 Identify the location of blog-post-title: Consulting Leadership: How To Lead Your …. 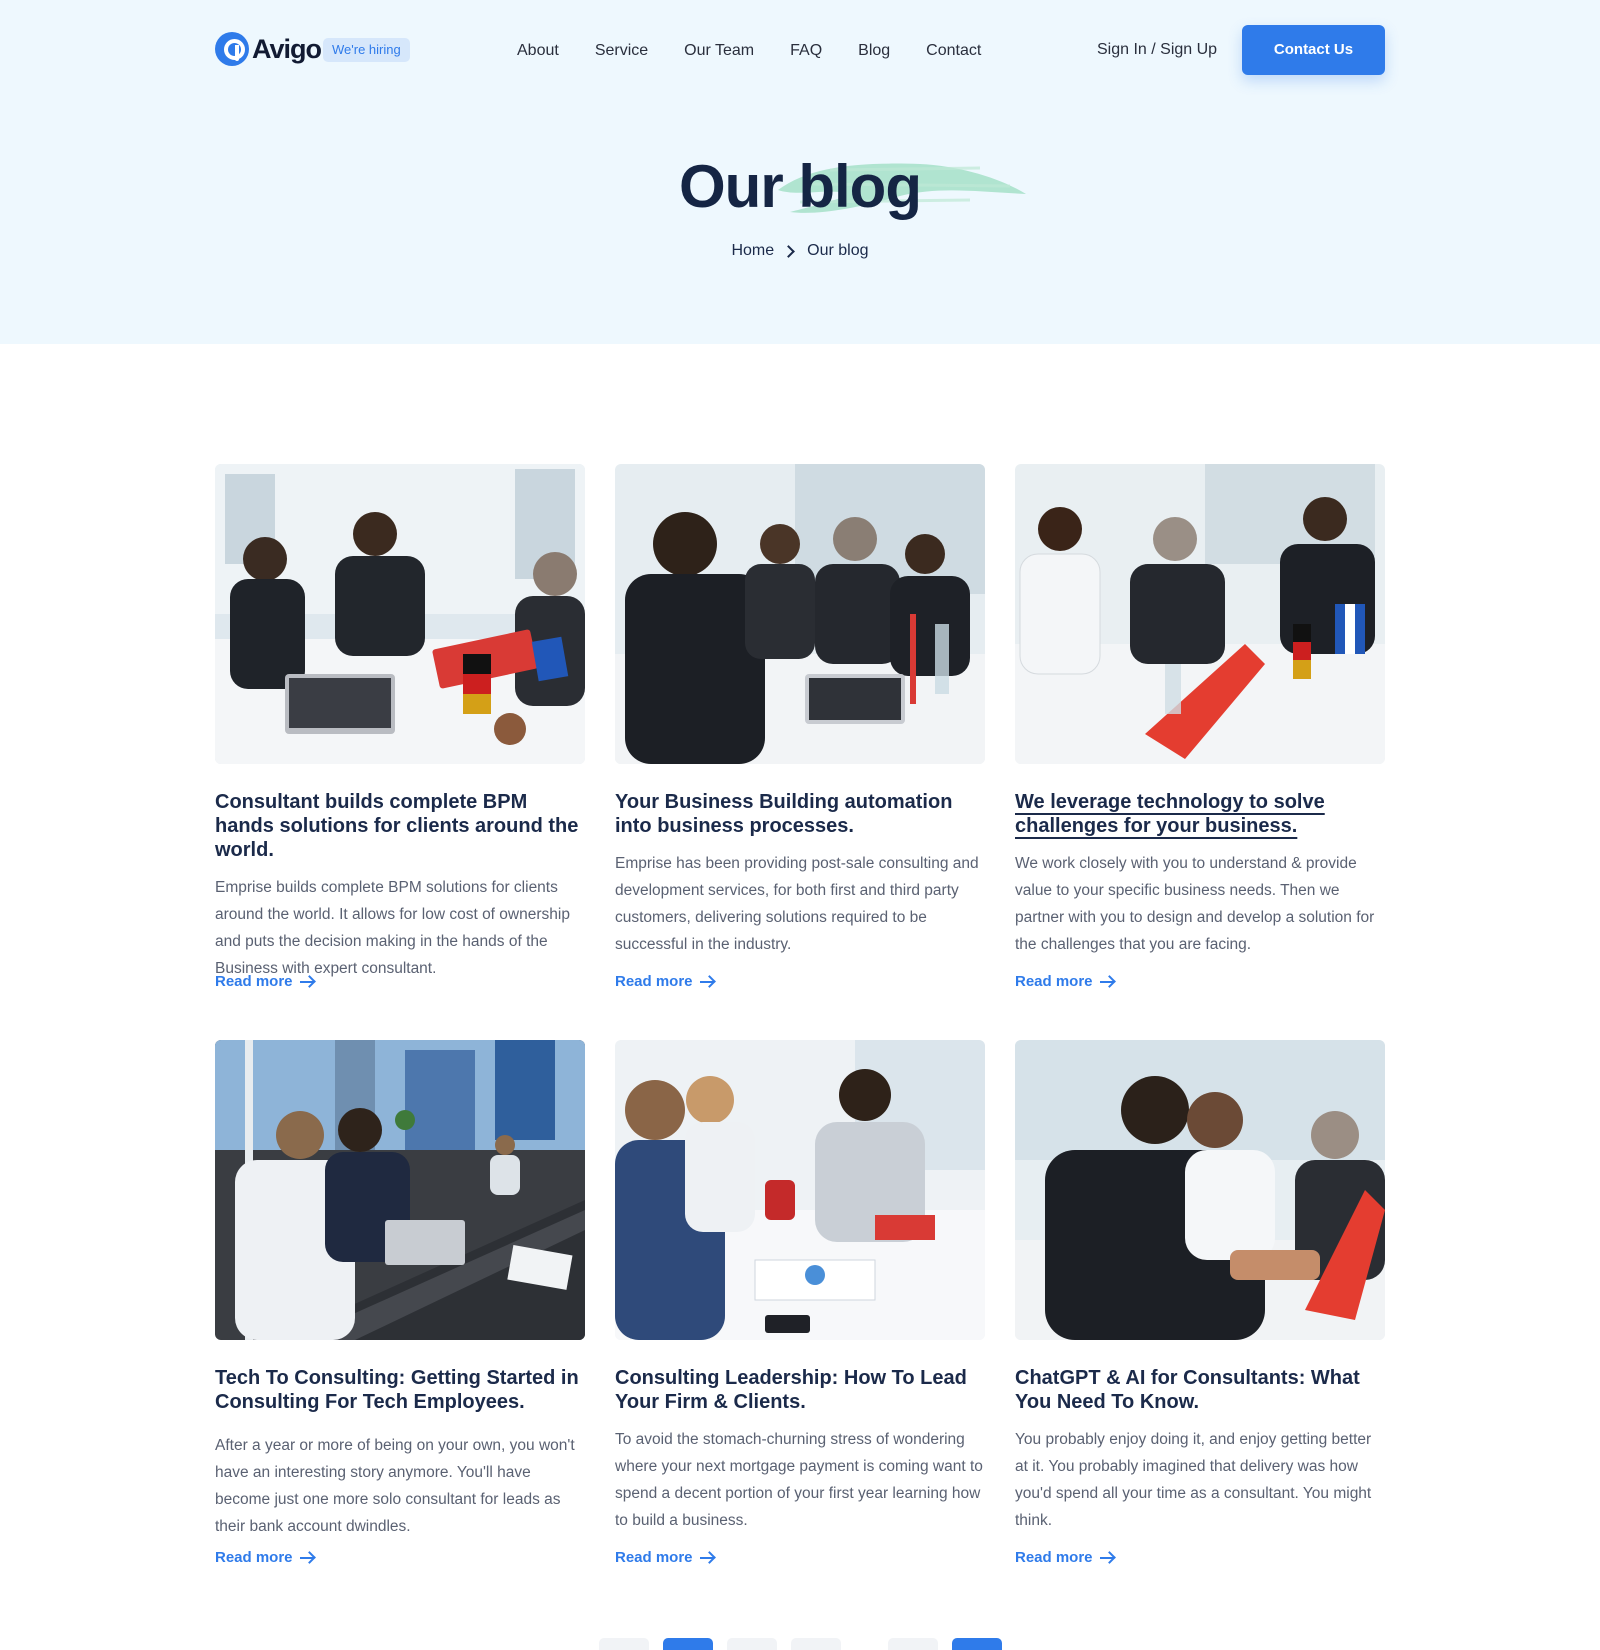
(800, 1390).